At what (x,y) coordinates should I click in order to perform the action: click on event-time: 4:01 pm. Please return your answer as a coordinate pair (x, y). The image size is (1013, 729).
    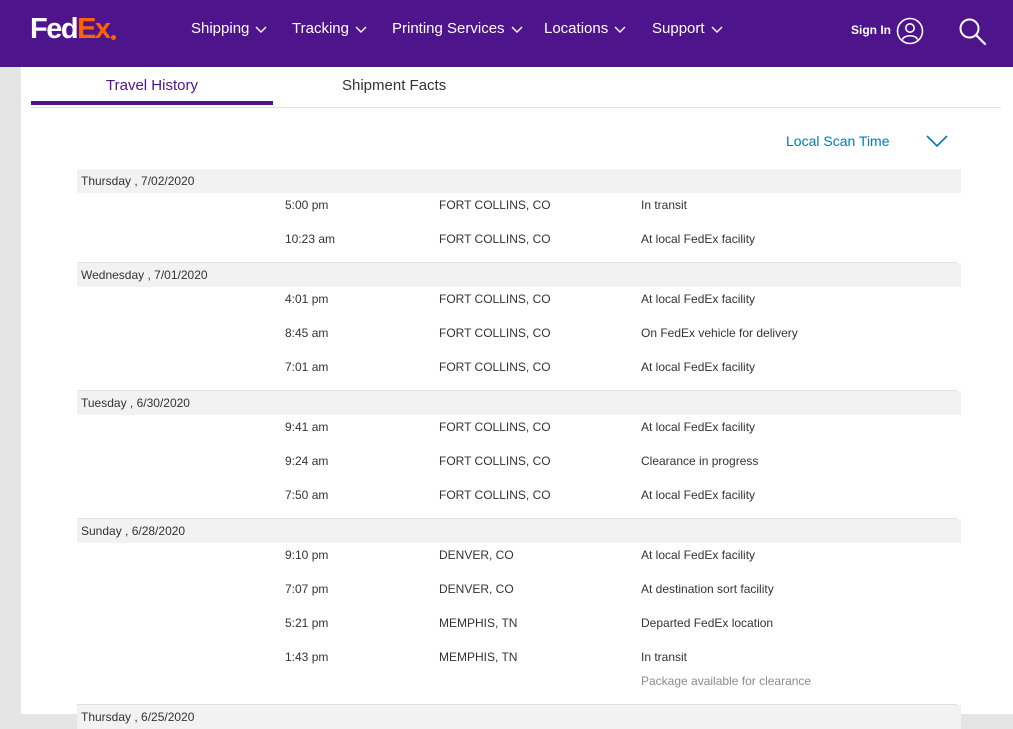
    Looking at the image, I should click on (307, 299).